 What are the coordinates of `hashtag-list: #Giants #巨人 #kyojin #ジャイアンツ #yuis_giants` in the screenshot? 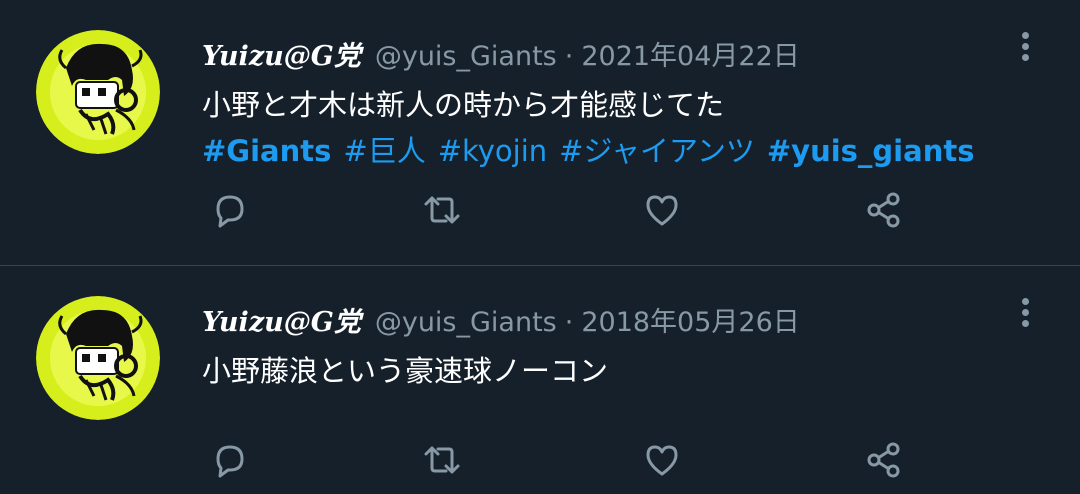 It's located at (588, 151).